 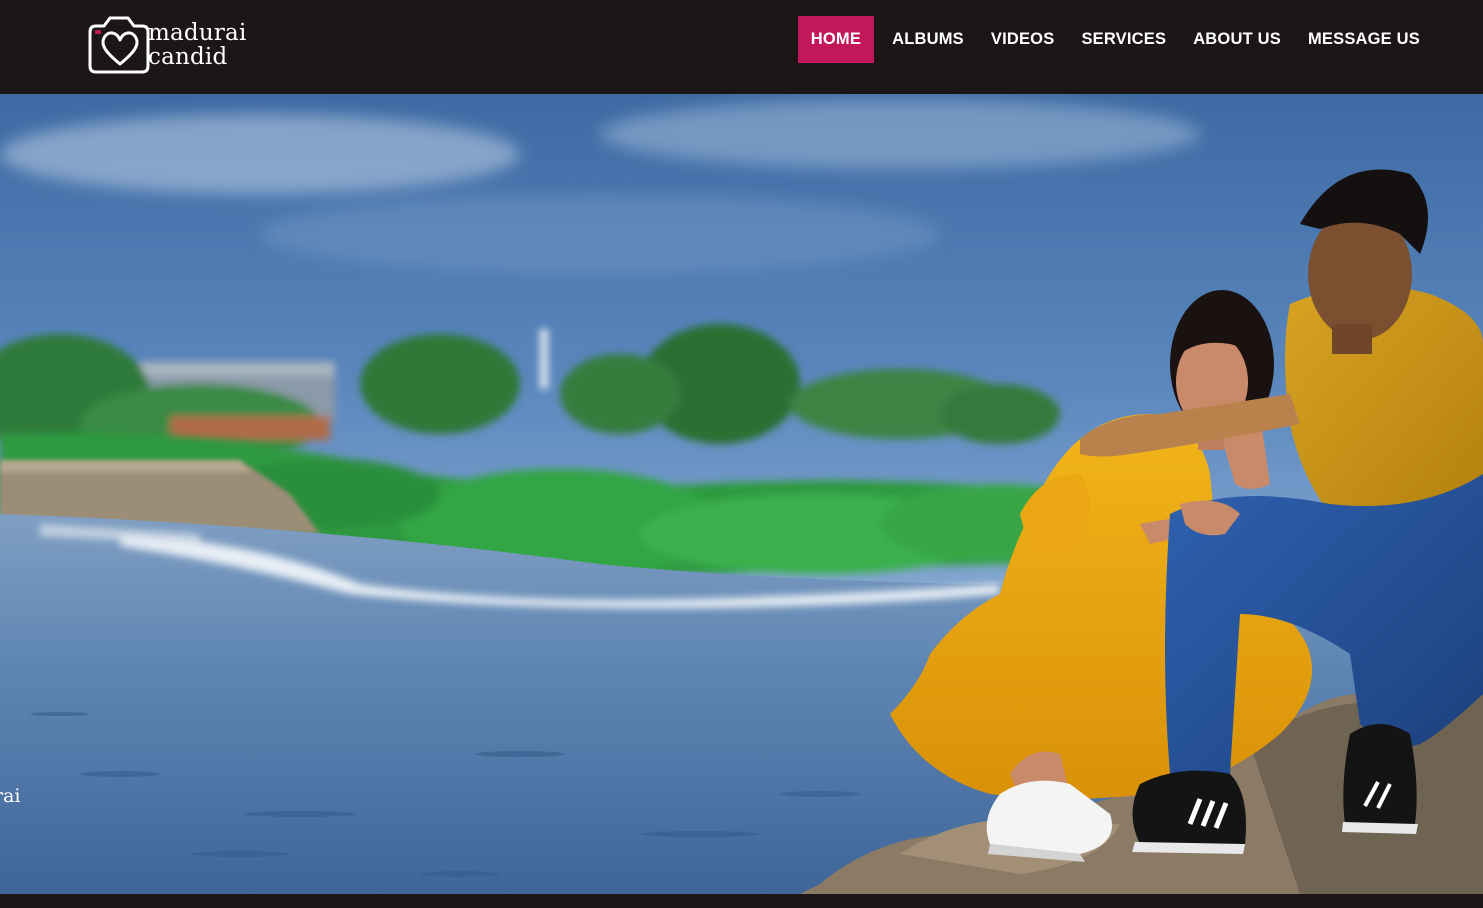 I want to click on nav-message-us: MESSAGE US, so click(x=1363, y=39).